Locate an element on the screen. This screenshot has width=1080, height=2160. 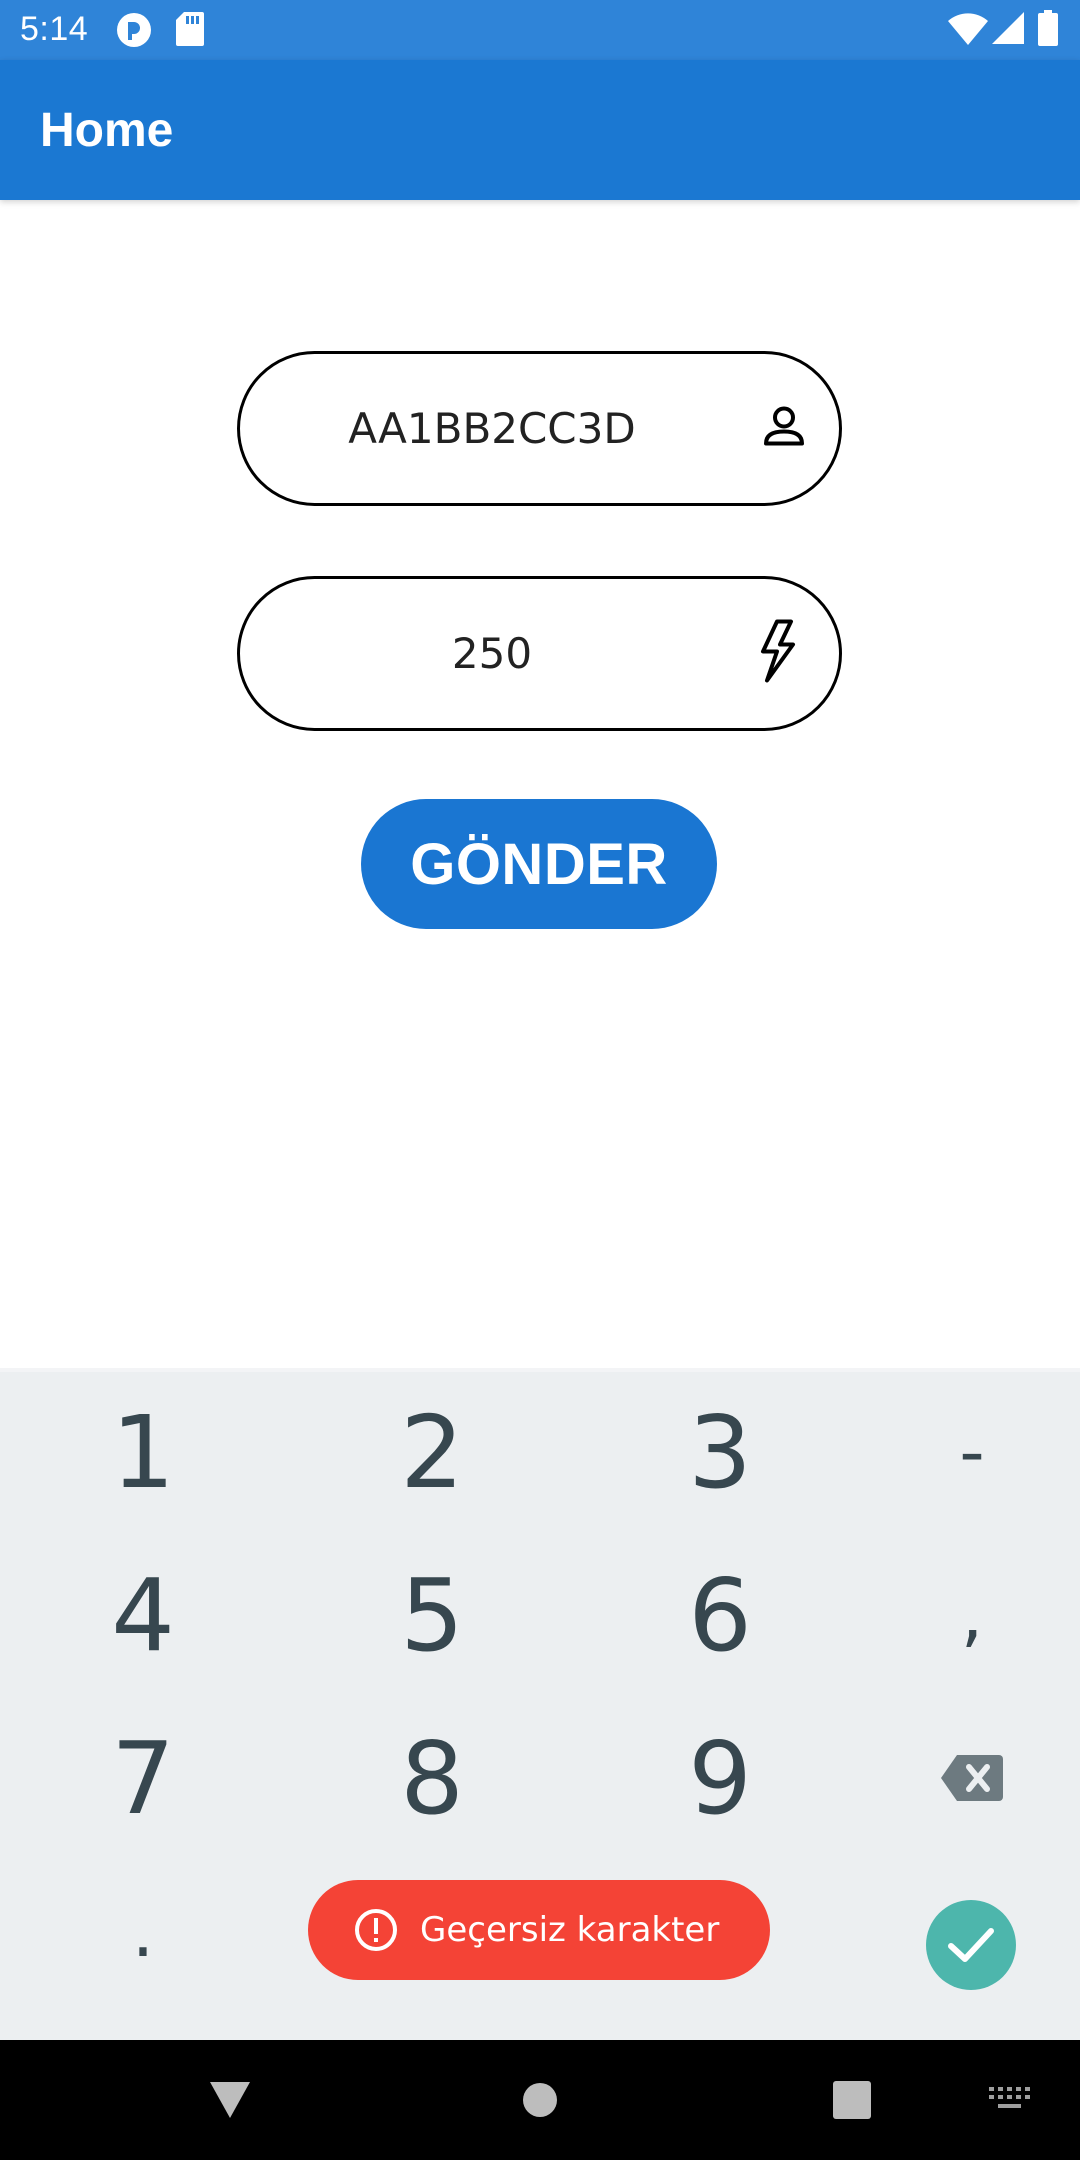
nav-back-button is located at coordinates (230, 2100).